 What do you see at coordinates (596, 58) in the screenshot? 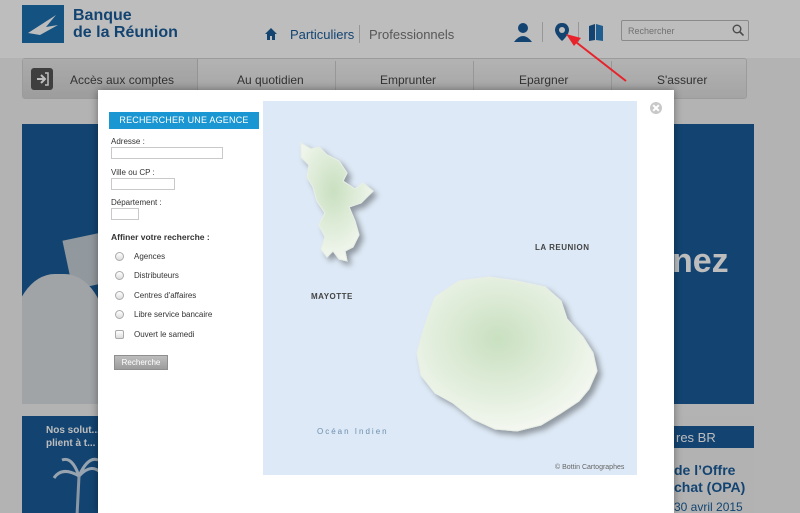
I see `annotation-arrow-icon` at bounding box center [596, 58].